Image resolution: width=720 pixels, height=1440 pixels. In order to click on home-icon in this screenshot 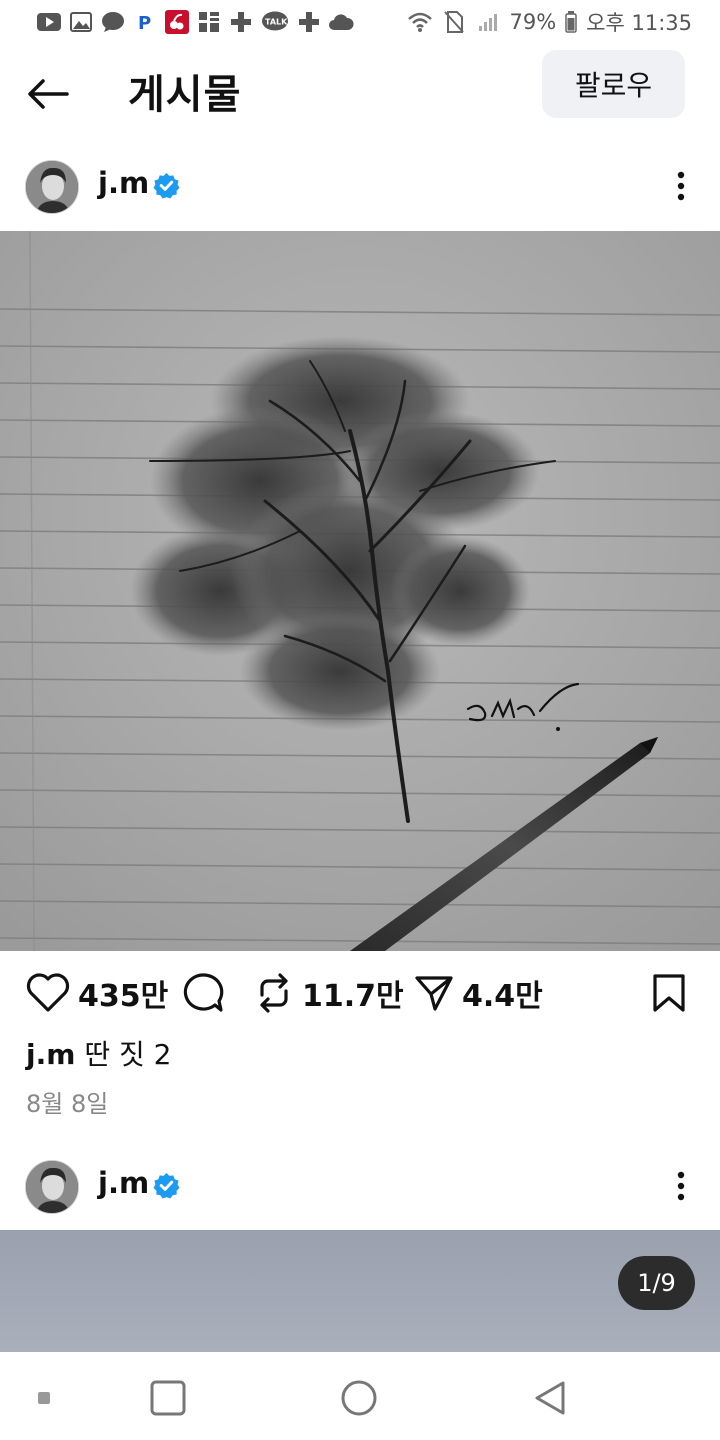, I will do `click(359, 1398)`.